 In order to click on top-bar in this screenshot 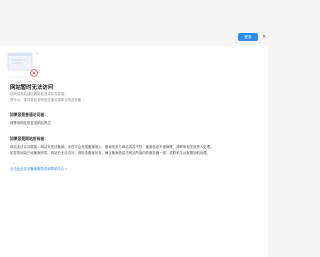, I will do `click(134, 12)`.